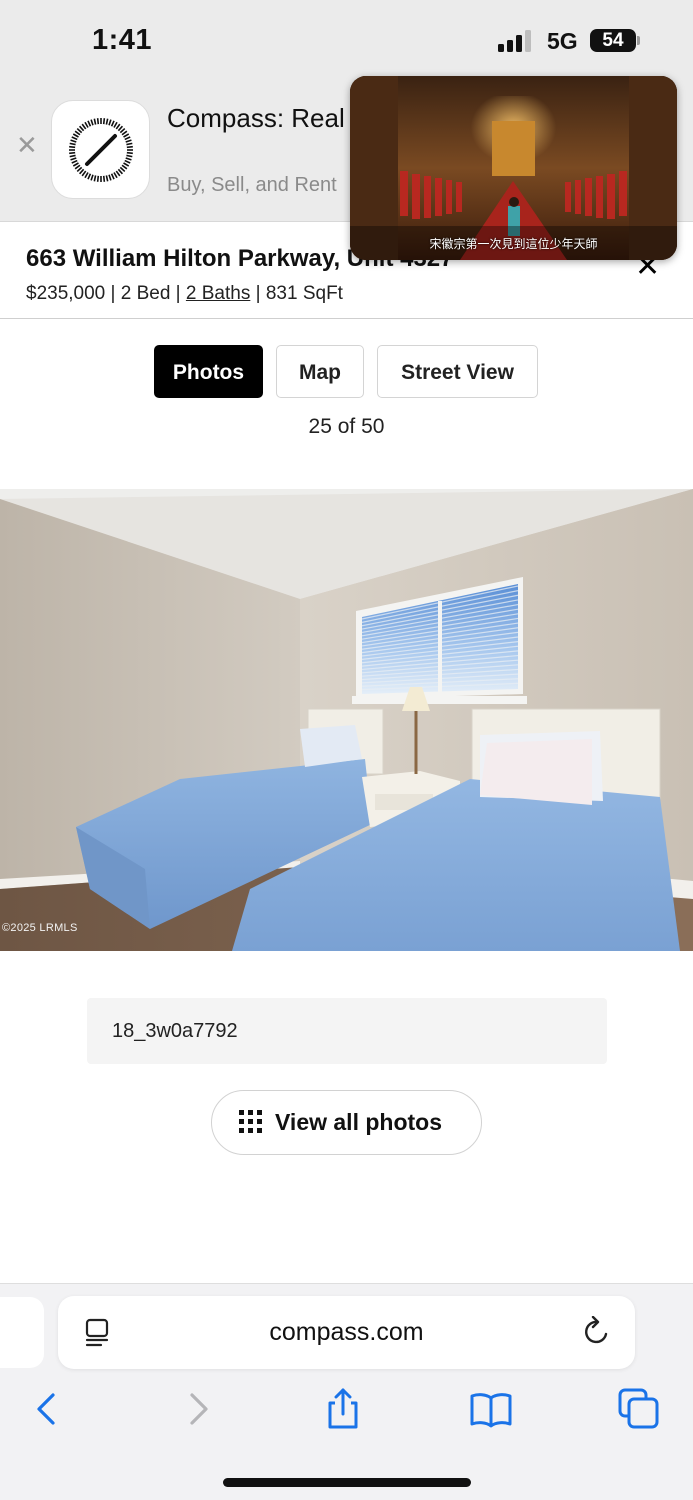 Image resolution: width=693 pixels, height=1500 pixels. What do you see at coordinates (518, 41) in the screenshot?
I see `signal-icon` at bounding box center [518, 41].